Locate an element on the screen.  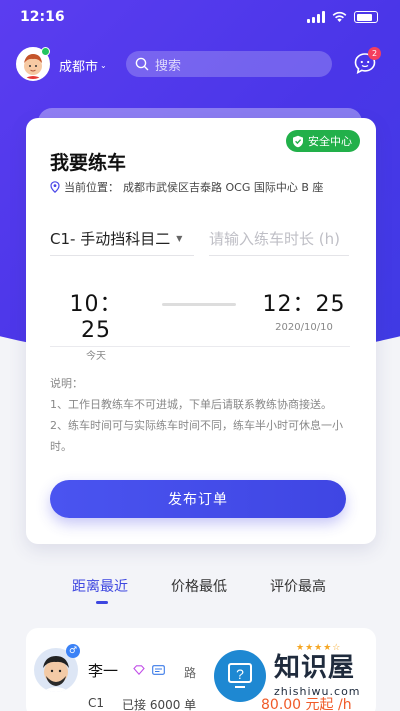
search-bar: 搜索 is located at coordinates (229, 64).